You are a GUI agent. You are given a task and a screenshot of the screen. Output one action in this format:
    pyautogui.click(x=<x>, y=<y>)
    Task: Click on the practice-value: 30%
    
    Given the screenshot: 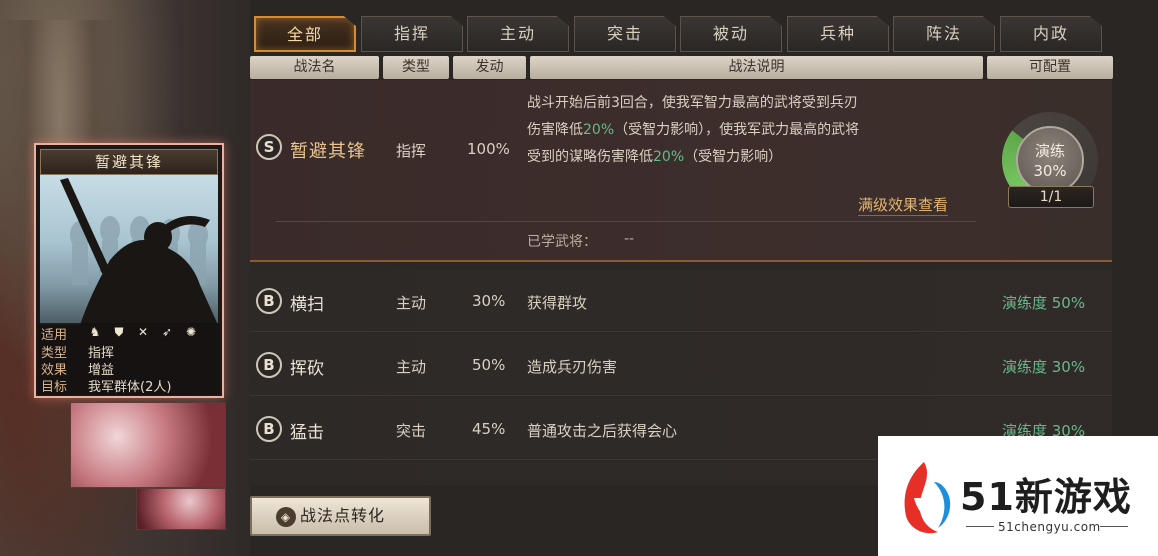 What is the action you would take?
    pyautogui.click(x=1050, y=171)
    